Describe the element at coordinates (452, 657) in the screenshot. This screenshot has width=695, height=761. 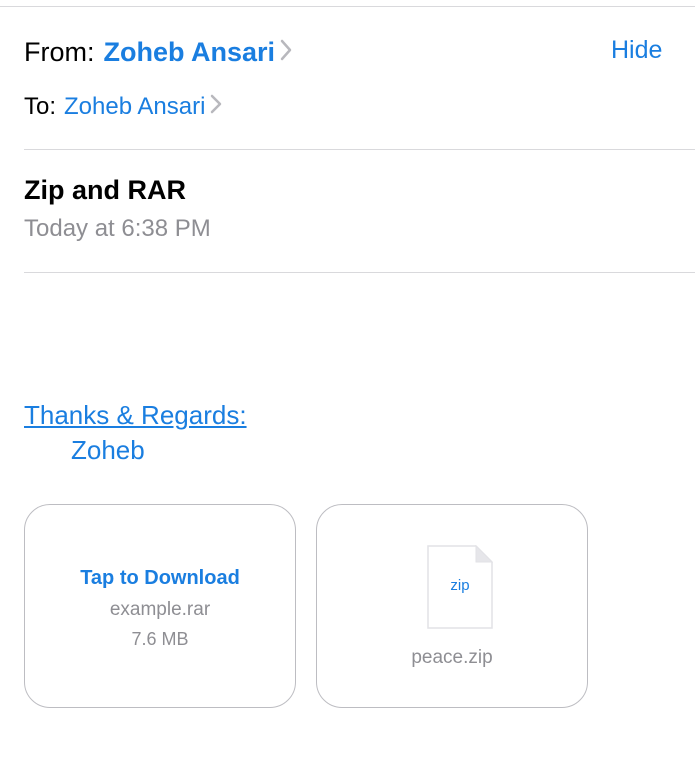
I see `attachment-filename: peace.zip` at that location.